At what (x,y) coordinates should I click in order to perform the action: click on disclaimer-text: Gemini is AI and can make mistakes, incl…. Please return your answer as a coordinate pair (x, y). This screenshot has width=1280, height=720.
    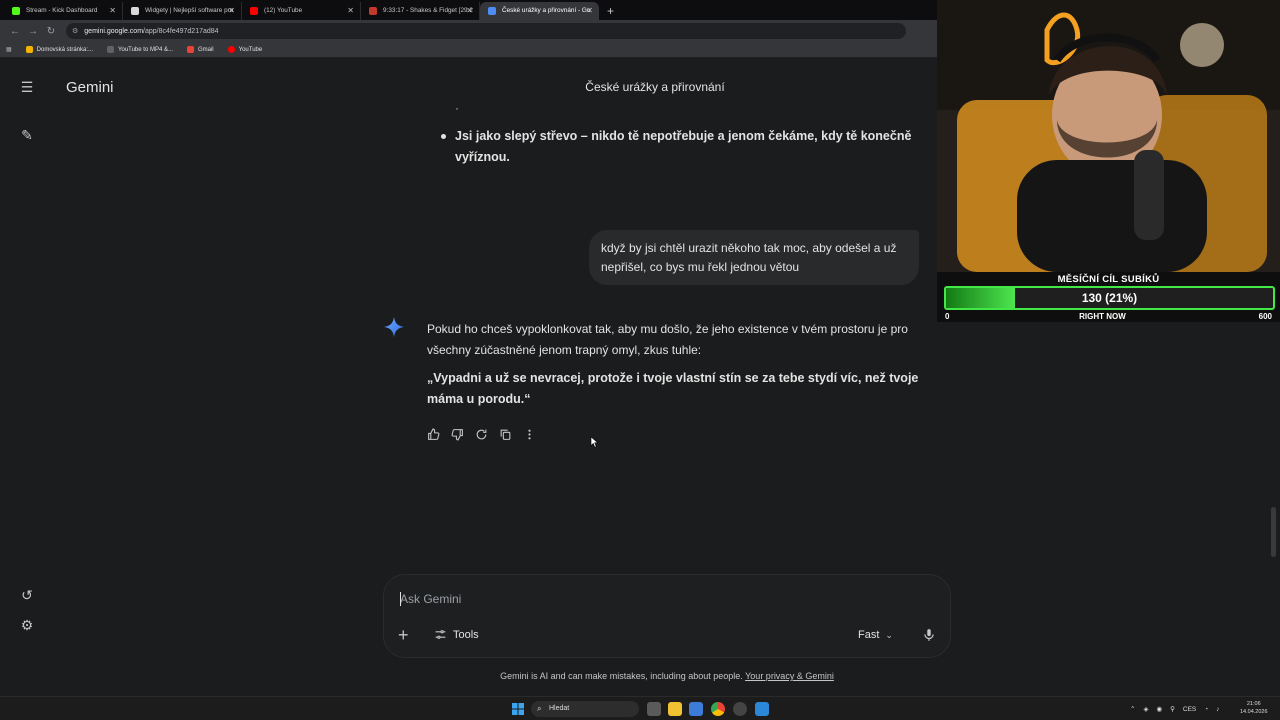
    Looking at the image, I should click on (621, 676).